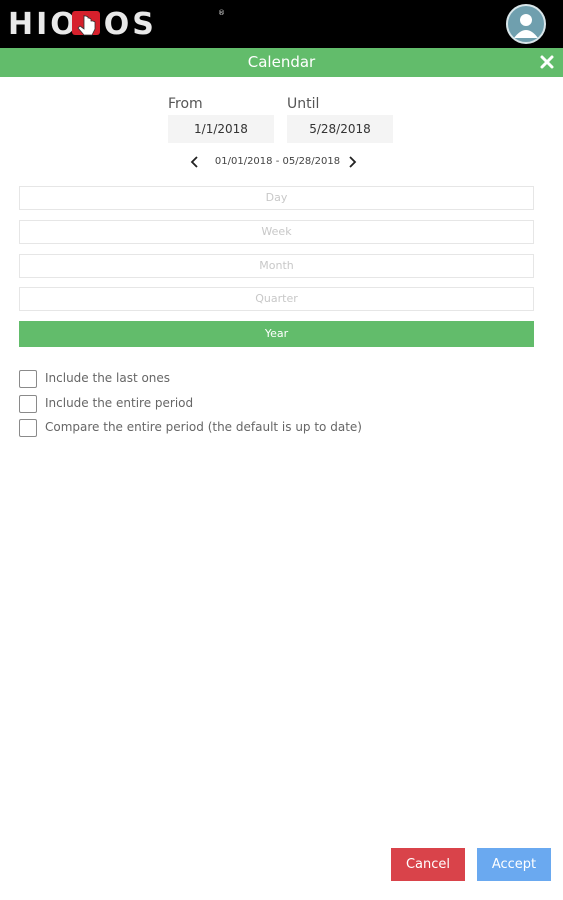 The height and width of the screenshot is (900, 563). I want to click on period-week-button: Week, so click(276, 232).